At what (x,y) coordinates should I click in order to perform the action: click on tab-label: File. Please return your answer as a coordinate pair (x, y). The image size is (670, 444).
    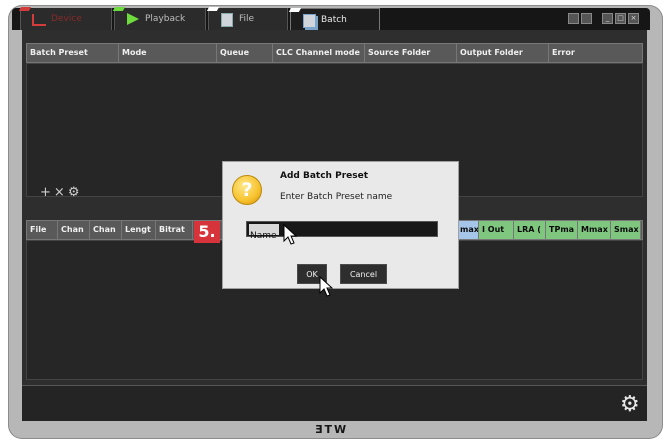
    Looking at the image, I should click on (247, 19).